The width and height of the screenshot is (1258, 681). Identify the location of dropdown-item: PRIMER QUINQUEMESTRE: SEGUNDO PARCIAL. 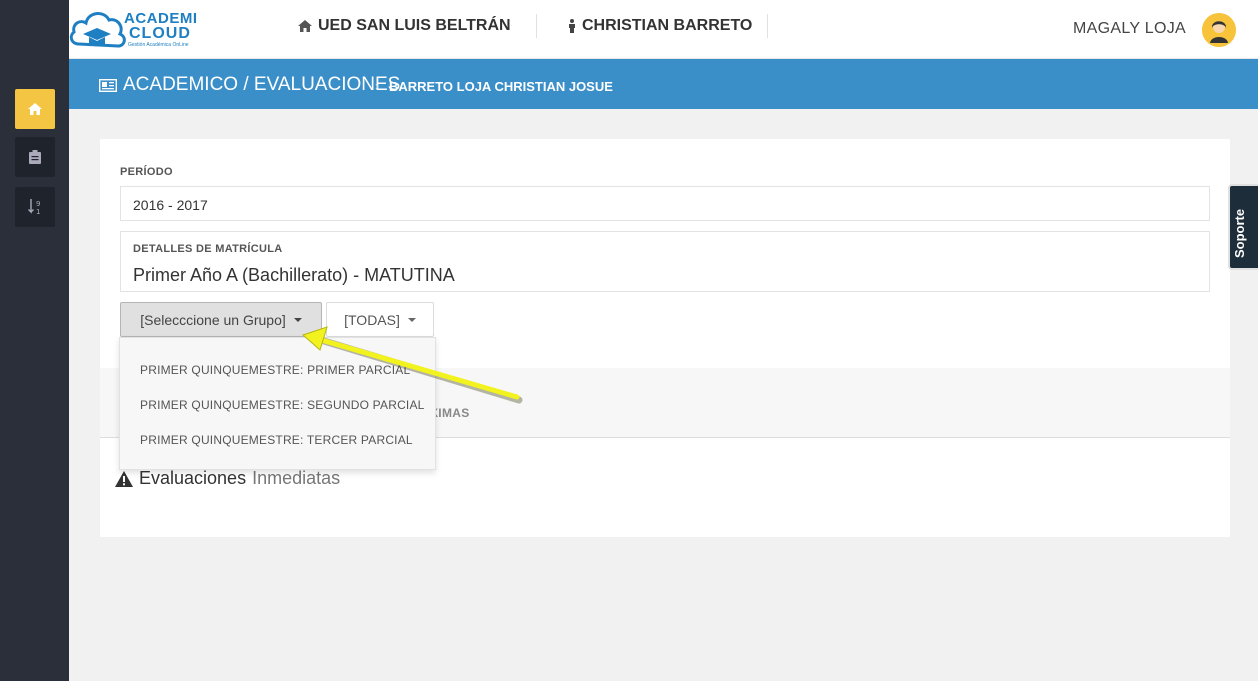
(282, 405).